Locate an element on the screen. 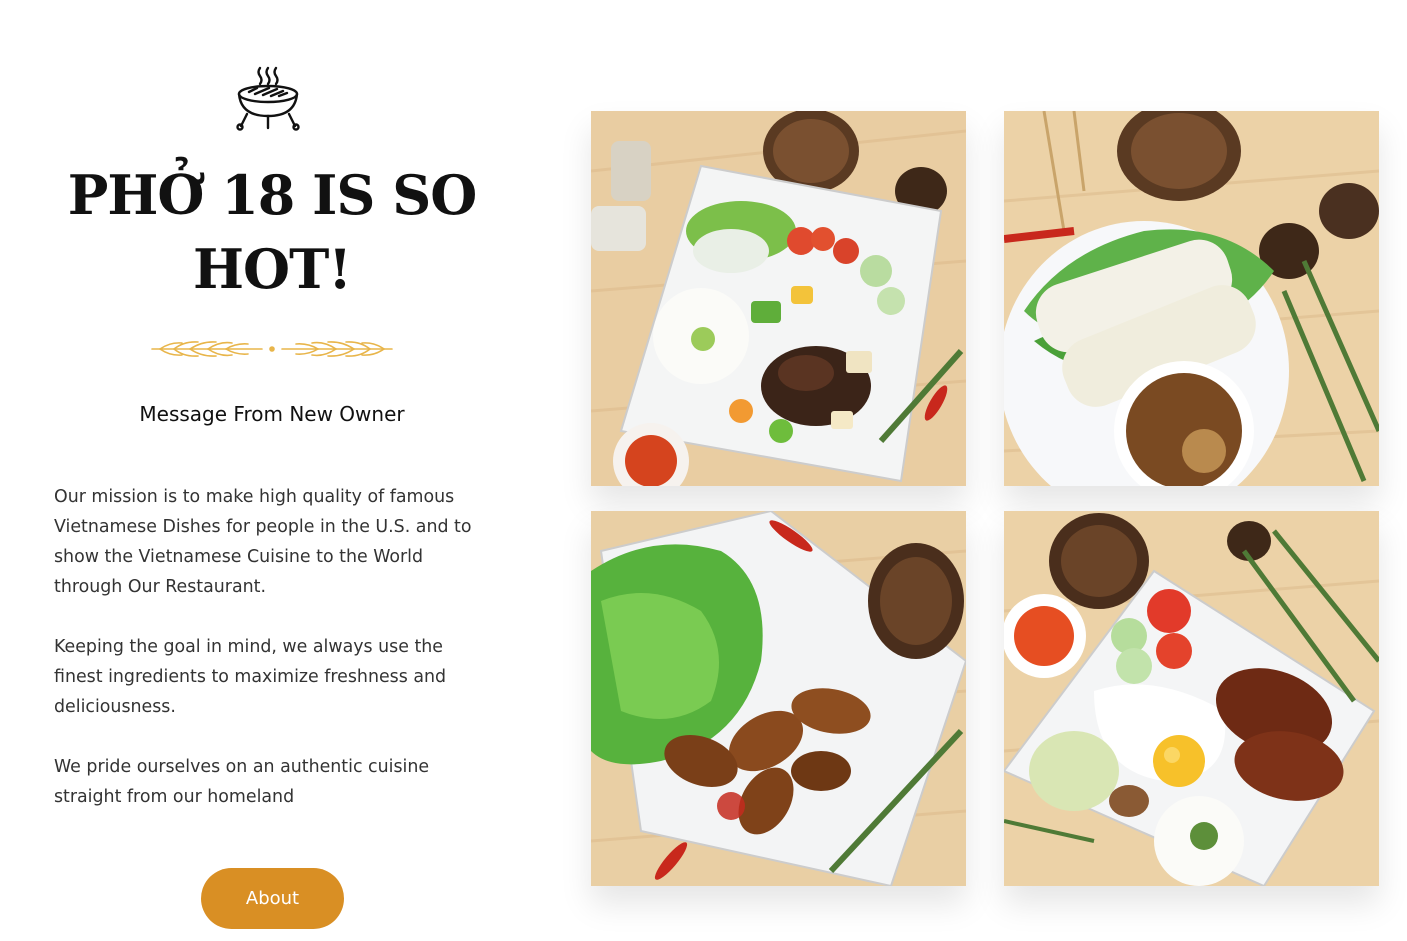 The image size is (1407, 941). title-line-2: HOT! is located at coordinates (272, 269).